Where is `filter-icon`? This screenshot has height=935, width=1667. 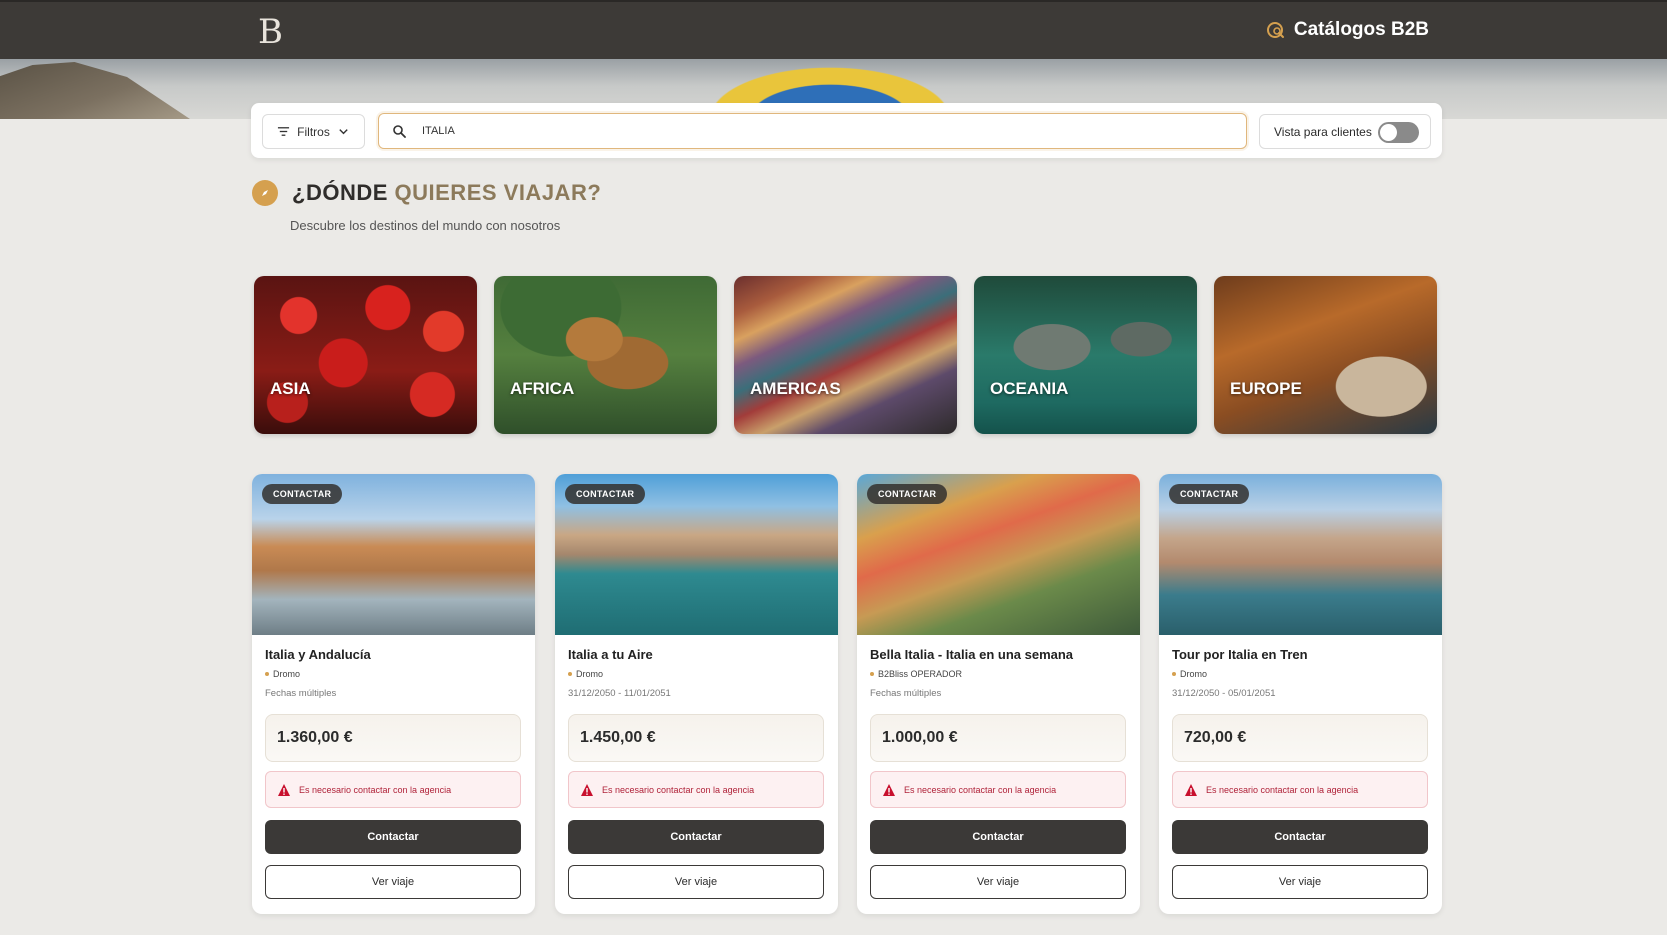
filter-icon is located at coordinates (284, 131).